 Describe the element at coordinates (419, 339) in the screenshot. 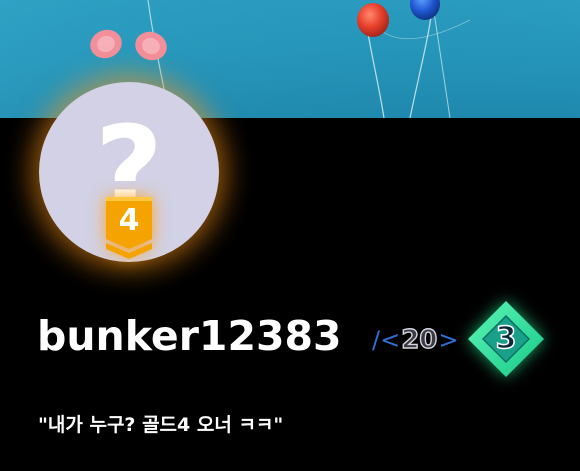

I see `level-value: 20` at that location.